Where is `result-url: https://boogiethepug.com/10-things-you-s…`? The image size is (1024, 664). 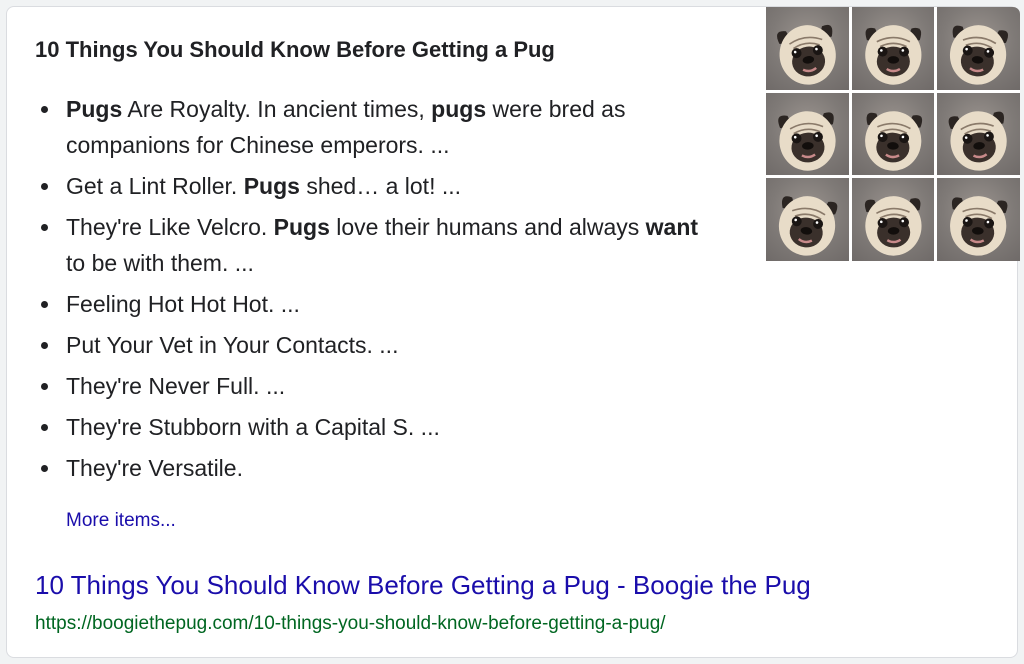 result-url: https://boogiethepug.com/10-things-you-s… is located at coordinates (350, 623).